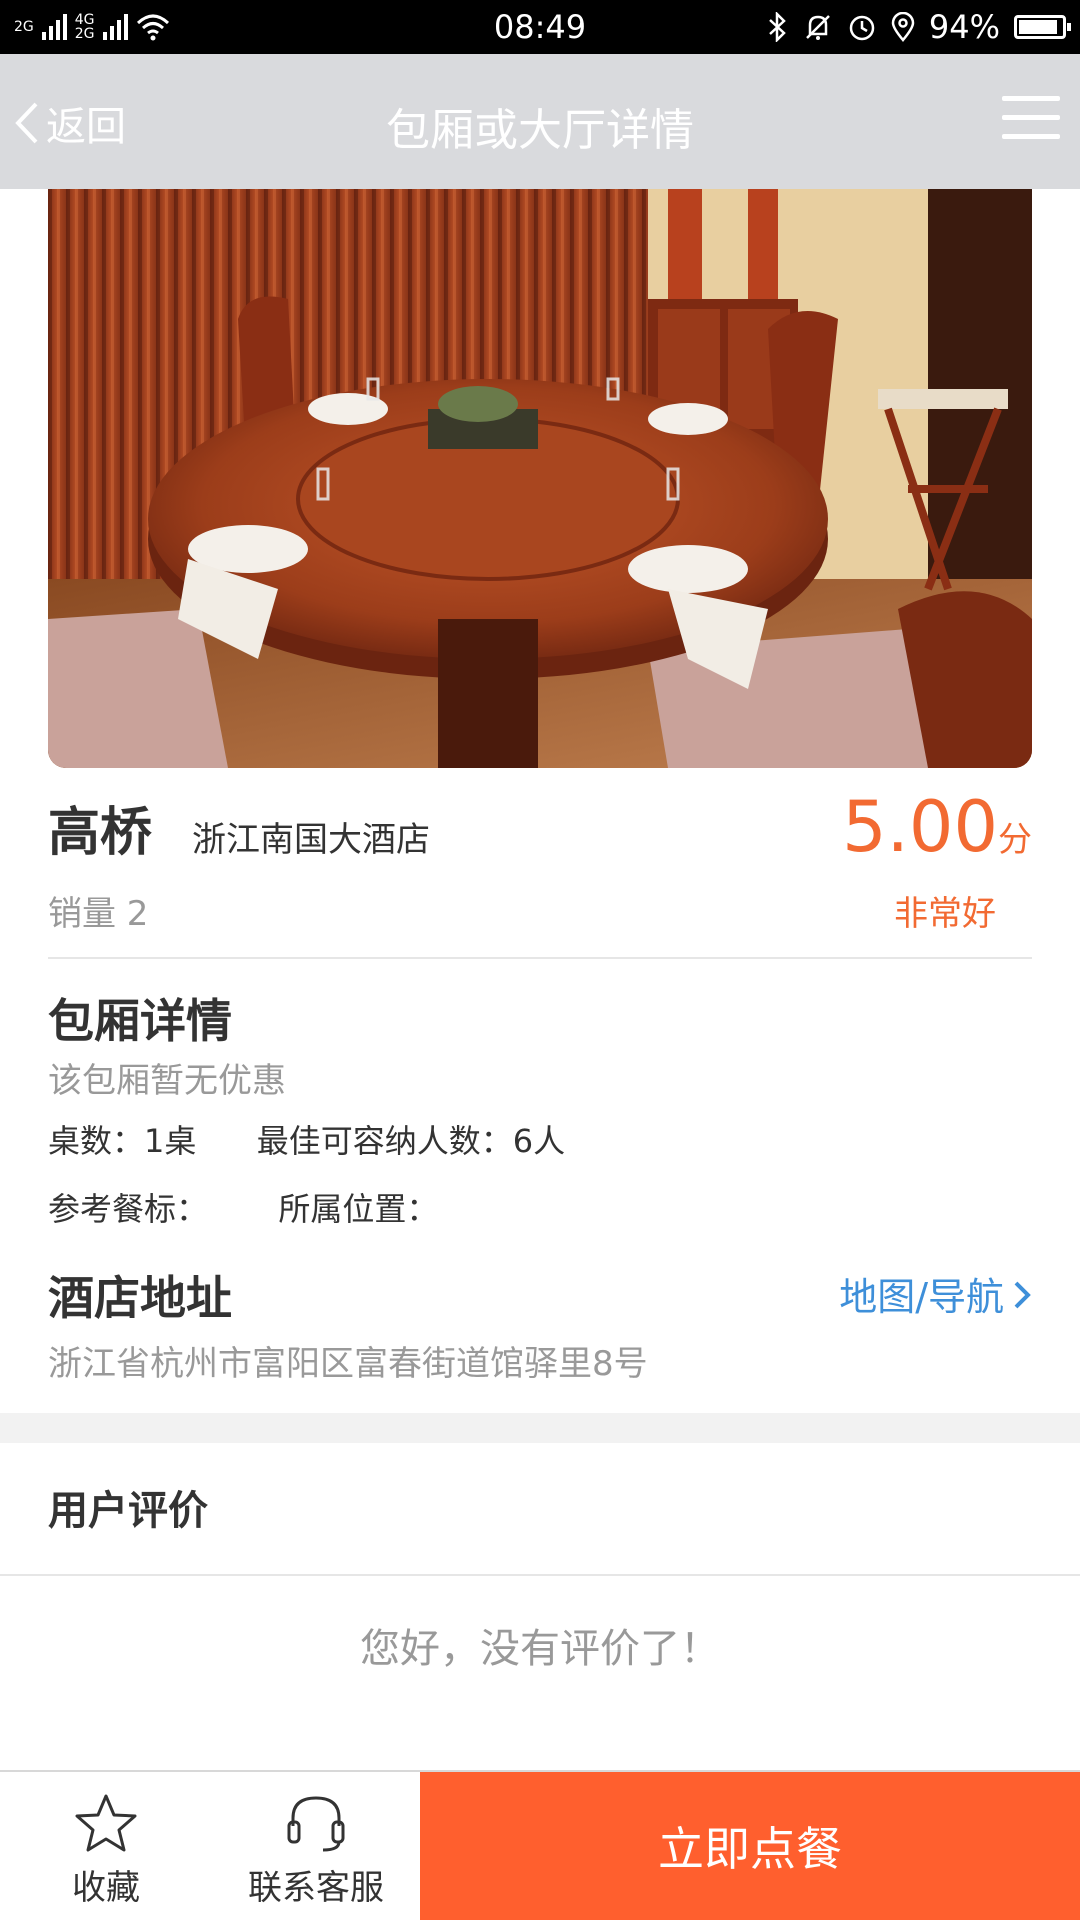  Describe the element at coordinates (106, 1823) in the screenshot. I see `star-icon` at that location.